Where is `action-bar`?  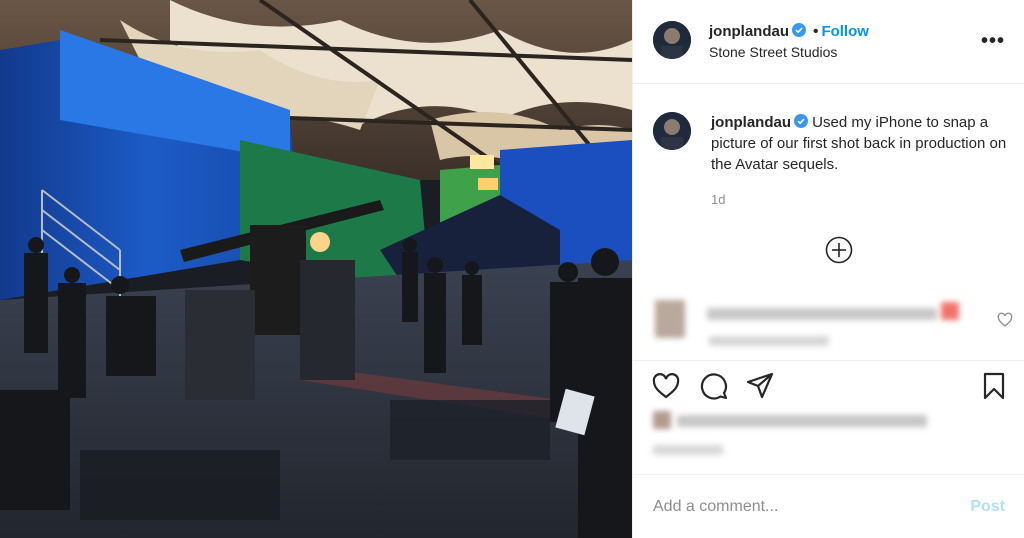 action-bar is located at coordinates (828, 415).